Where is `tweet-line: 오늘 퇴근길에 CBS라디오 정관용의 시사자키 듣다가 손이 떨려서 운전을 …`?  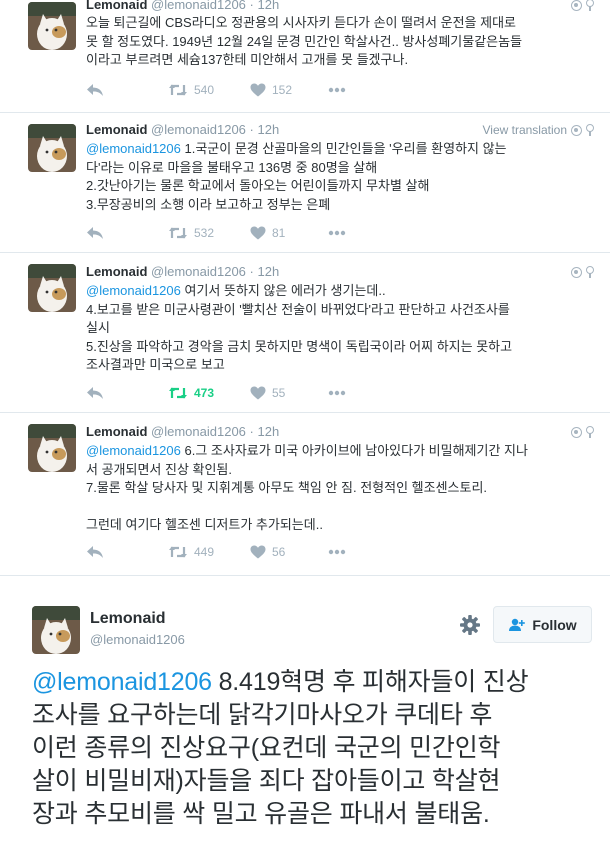
tweet-line: 오늘 퇴근길에 CBS라디오 정관용의 시사자키 듣다가 손이 떨려서 운전을 … is located at coordinates (301, 22).